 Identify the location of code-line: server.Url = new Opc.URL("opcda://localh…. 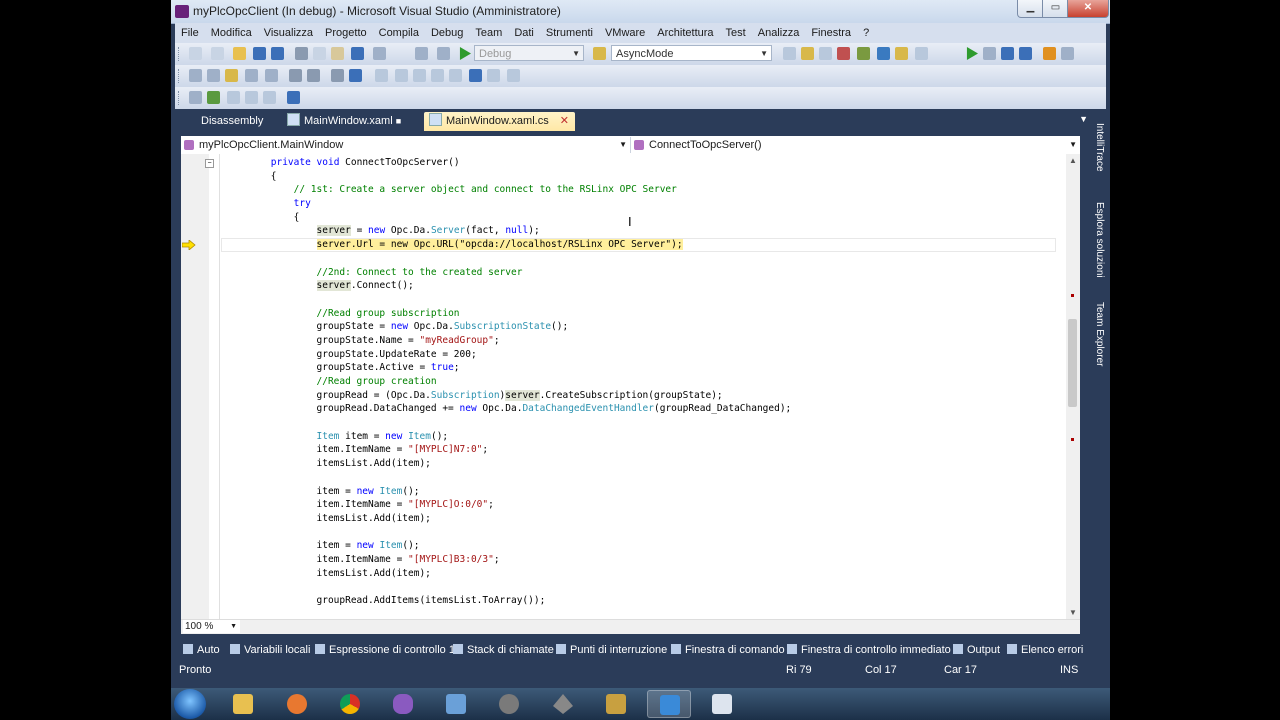
(508, 245).